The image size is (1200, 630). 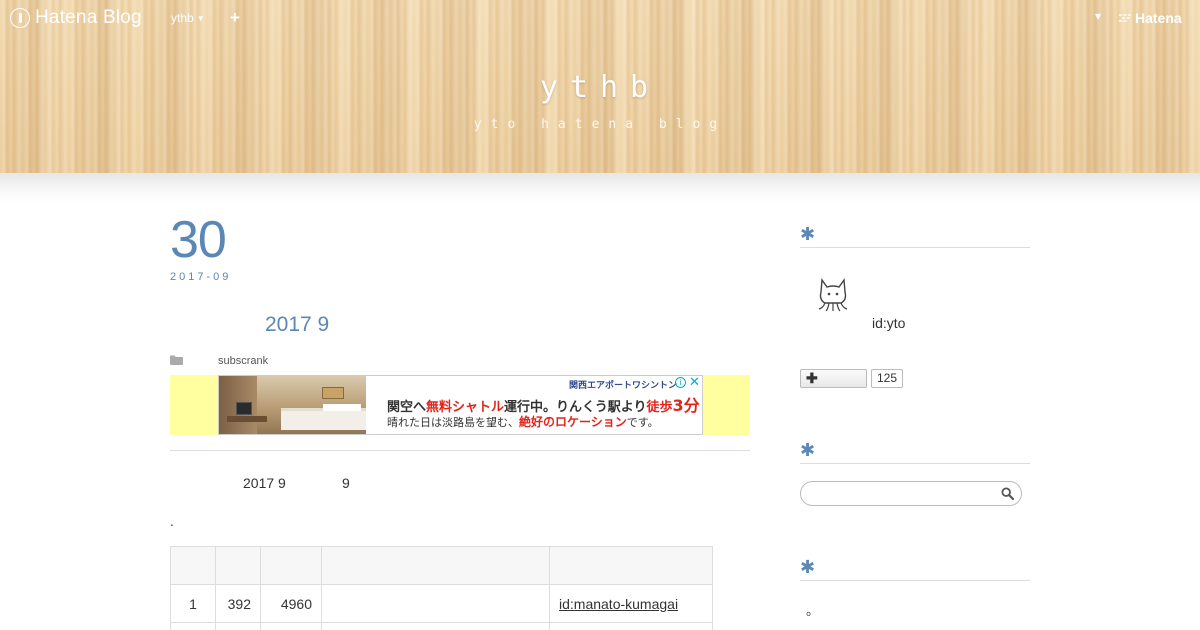 I want to click on entry-date-day: 30, so click(x=198, y=240).